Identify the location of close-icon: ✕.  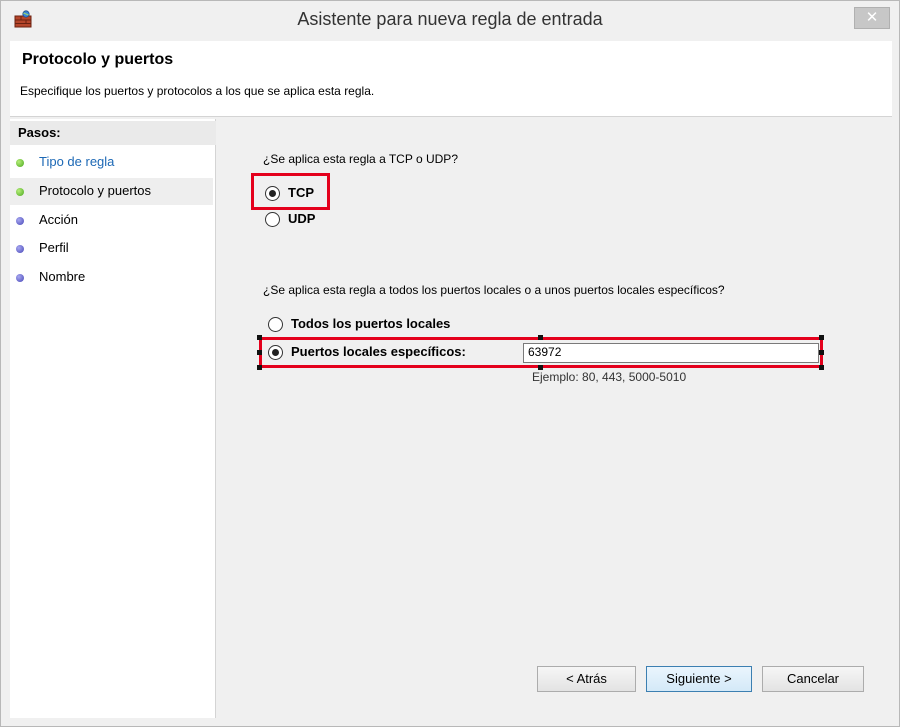
(872, 17).